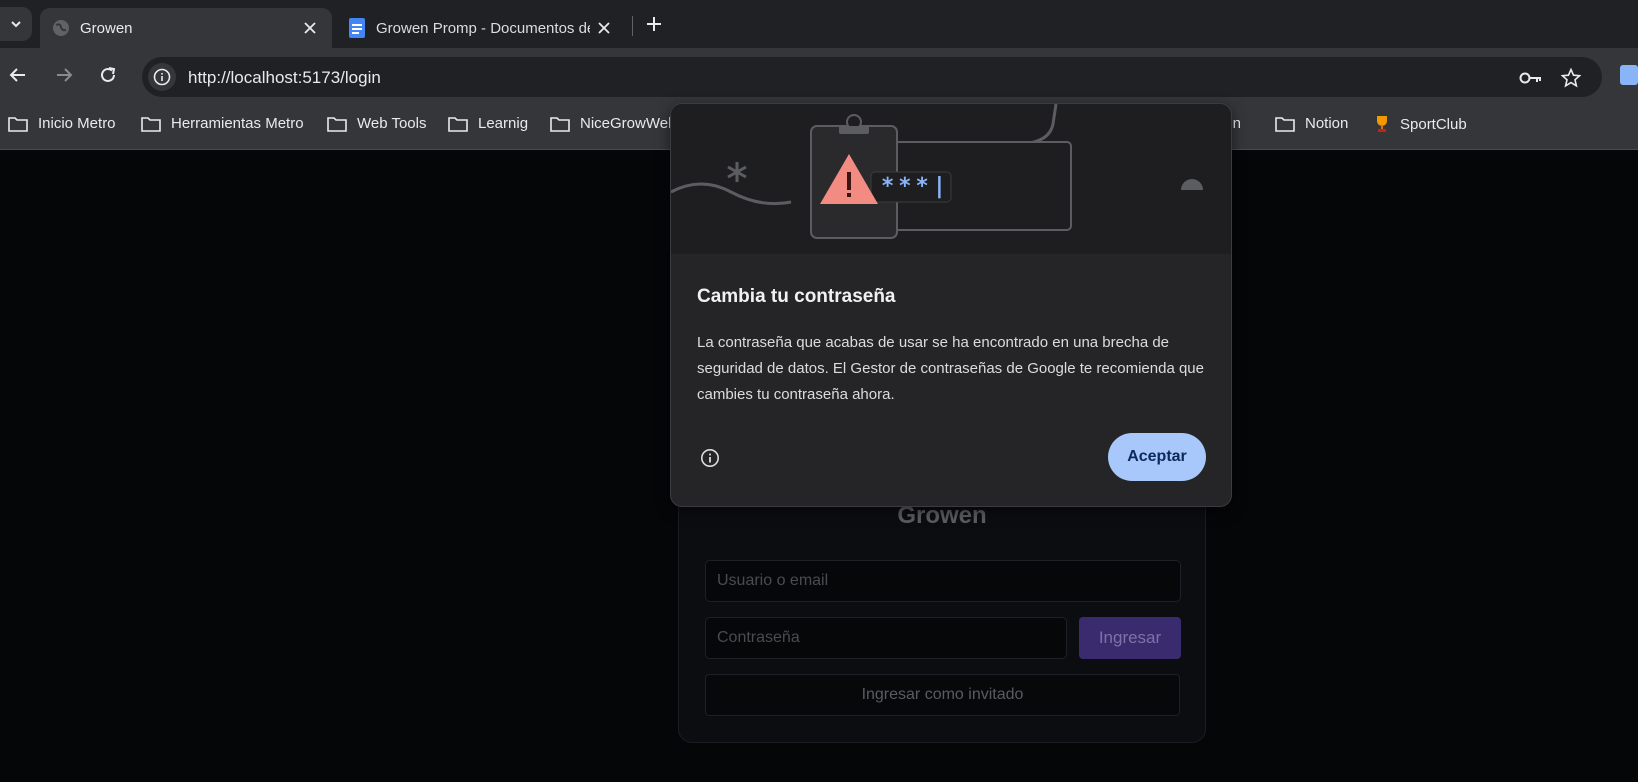  Describe the element at coordinates (61, 28) in the screenshot. I see `globe-icon` at that location.